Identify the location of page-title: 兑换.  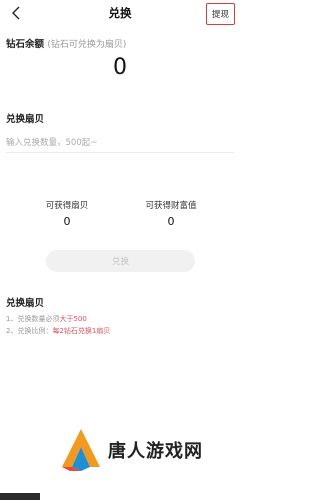
(120, 13).